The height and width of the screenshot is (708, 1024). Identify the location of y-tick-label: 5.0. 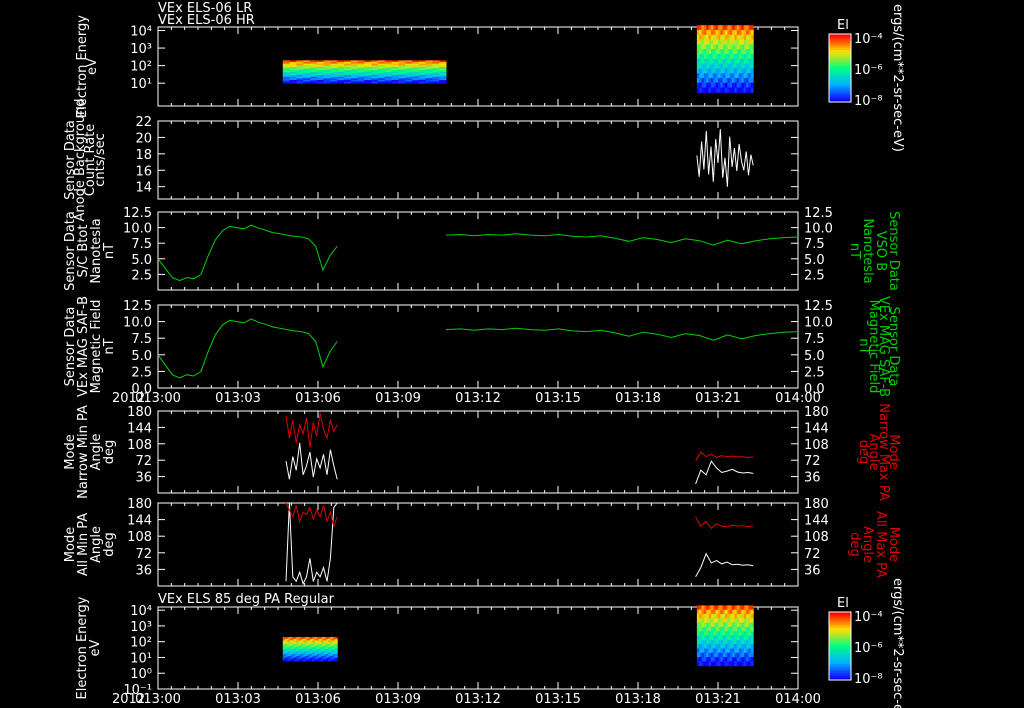
(141, 356).